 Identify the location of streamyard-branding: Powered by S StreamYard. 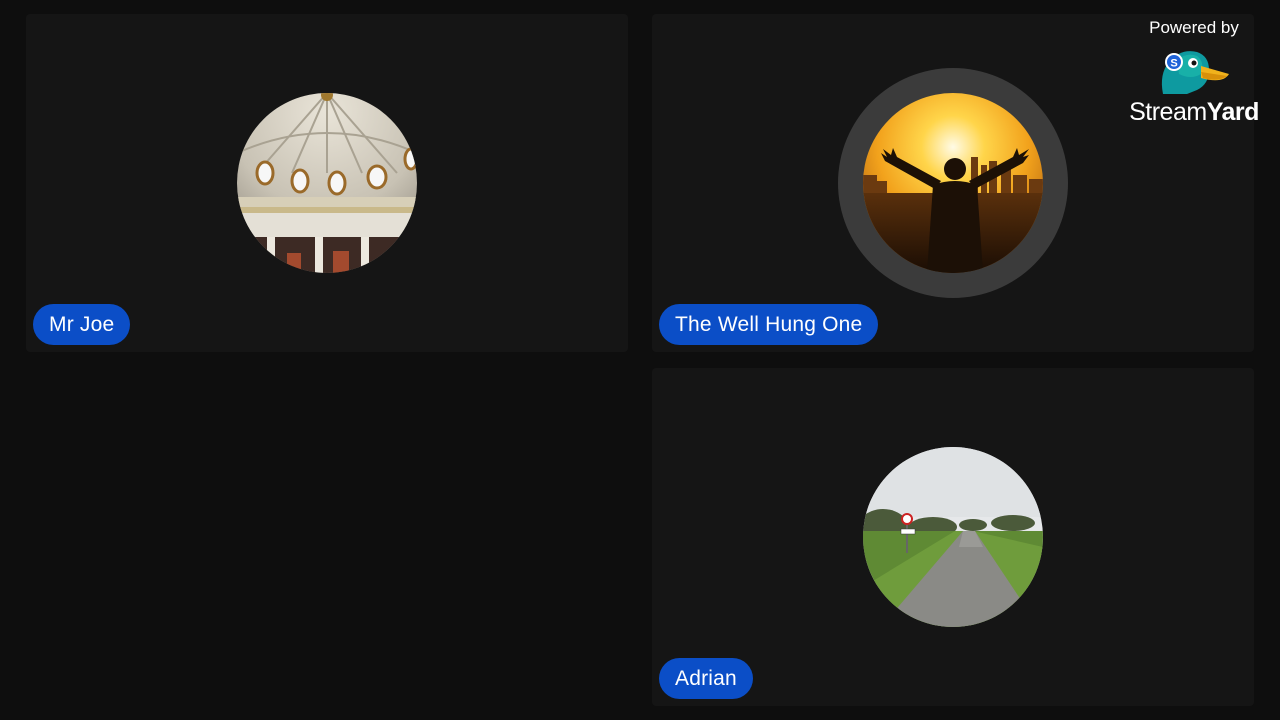
(1194, 71).